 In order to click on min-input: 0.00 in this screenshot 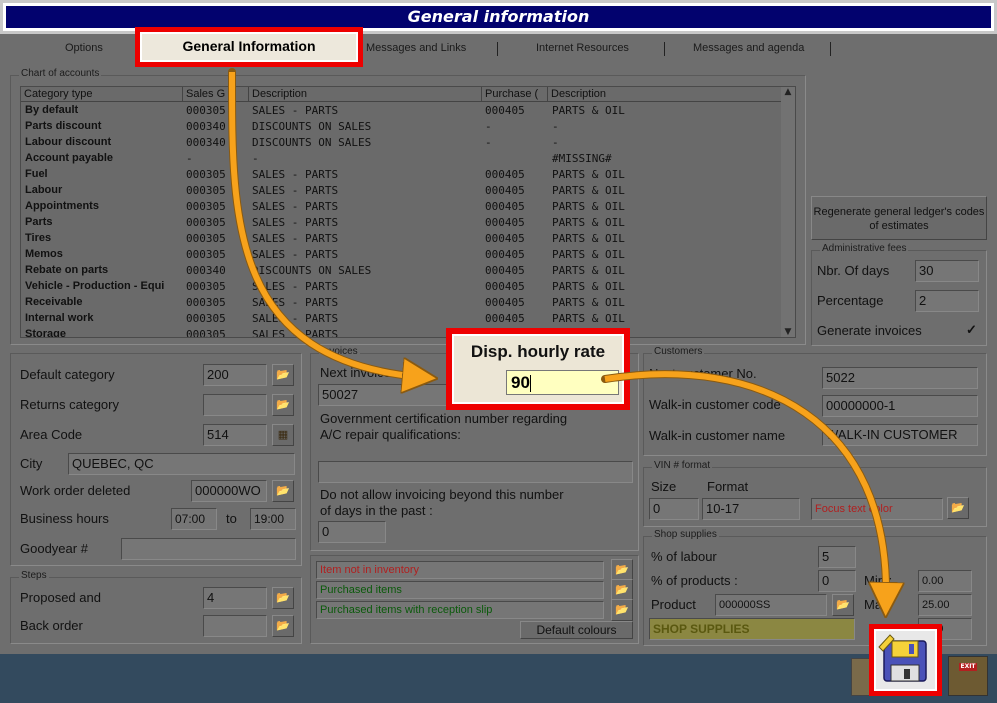, I will do `click(945, 581)`.